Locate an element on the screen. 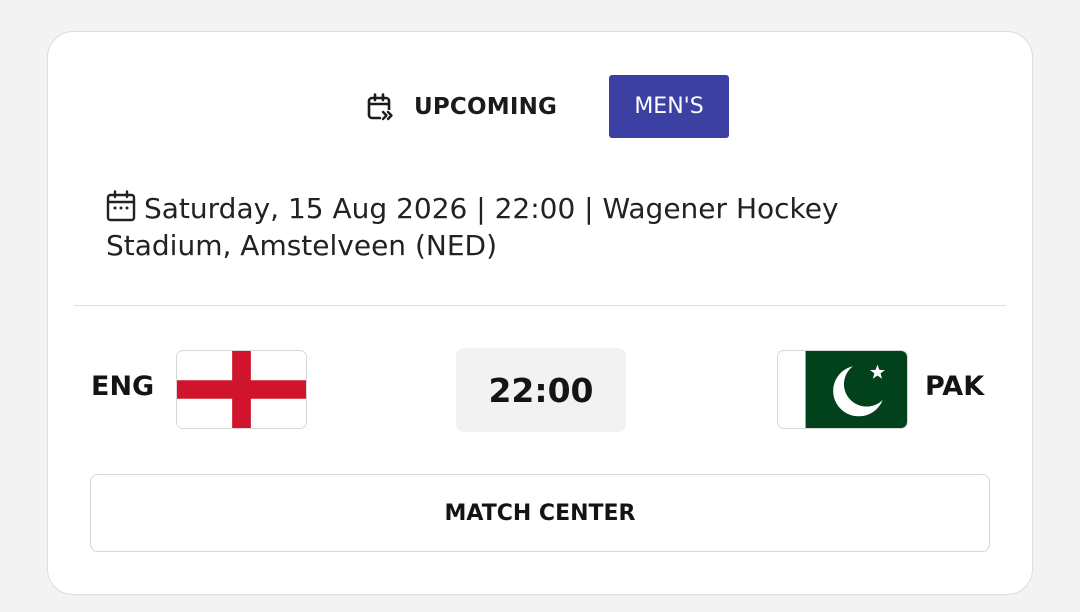  match-status: UPCOMING is located at coordinates (461, 107).